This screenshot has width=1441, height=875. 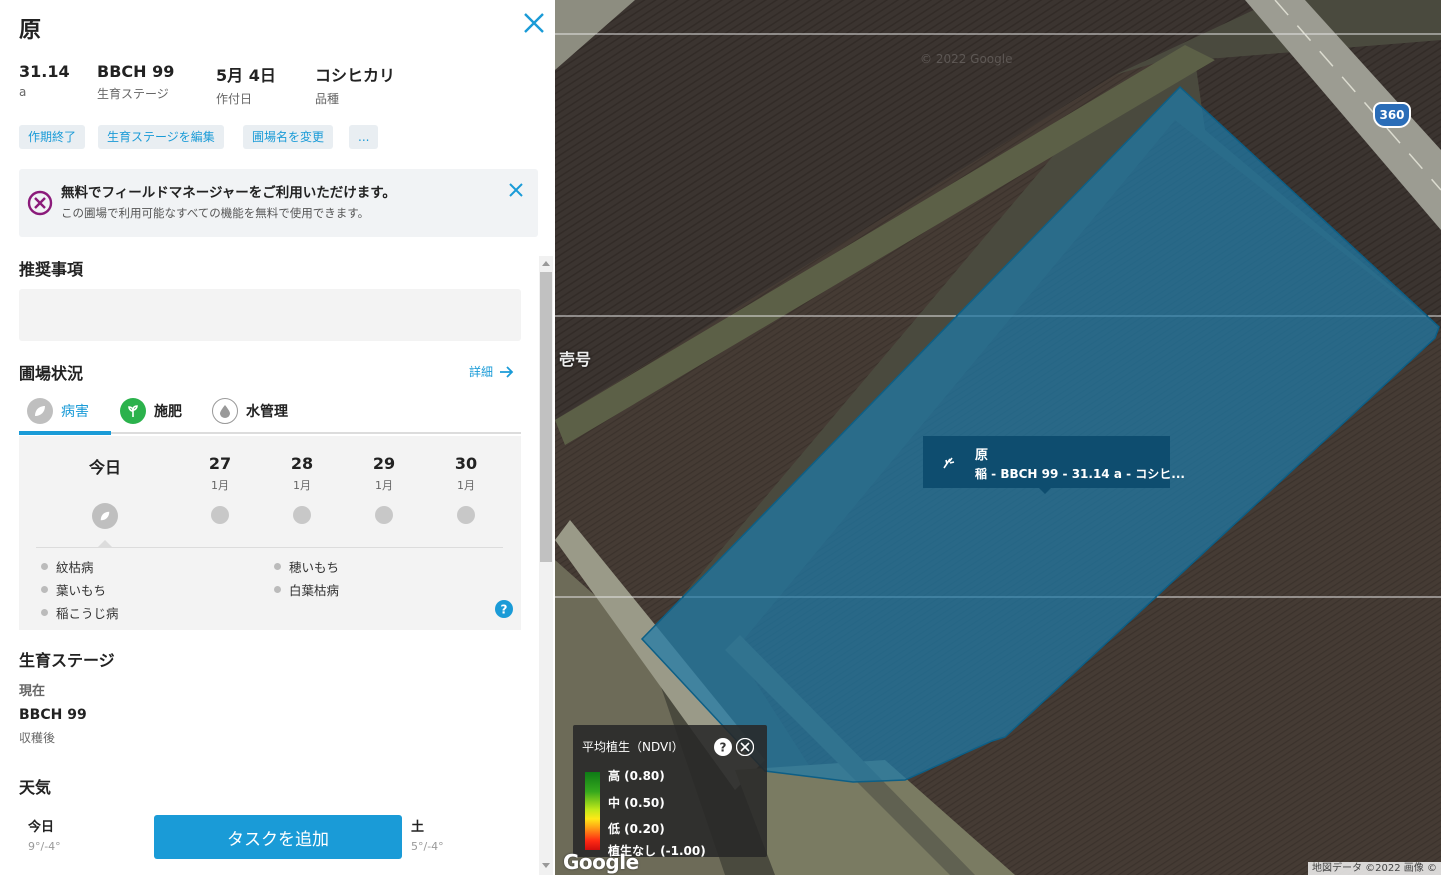 What do you see at coordinates (105, 543) in the screenshot?
I see `selected-day-caret` at bounding box center [105, 543].